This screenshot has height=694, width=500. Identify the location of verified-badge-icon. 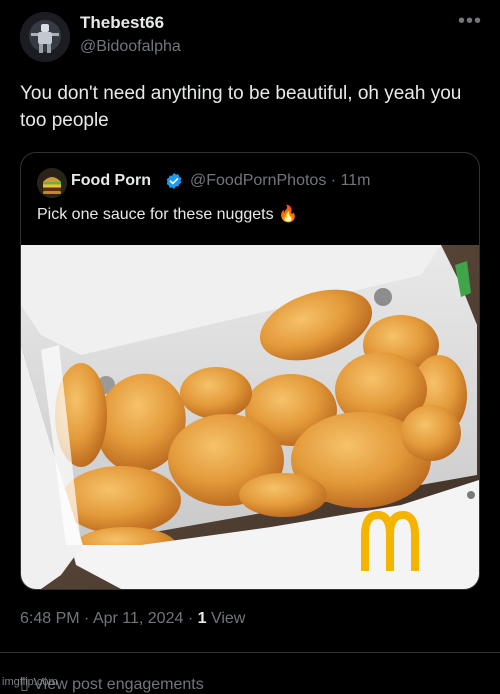
(174, 181).